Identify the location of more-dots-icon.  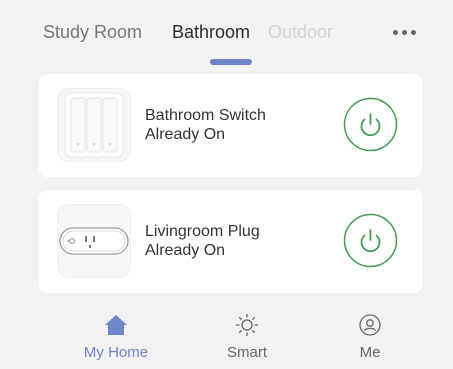
(405, 32).